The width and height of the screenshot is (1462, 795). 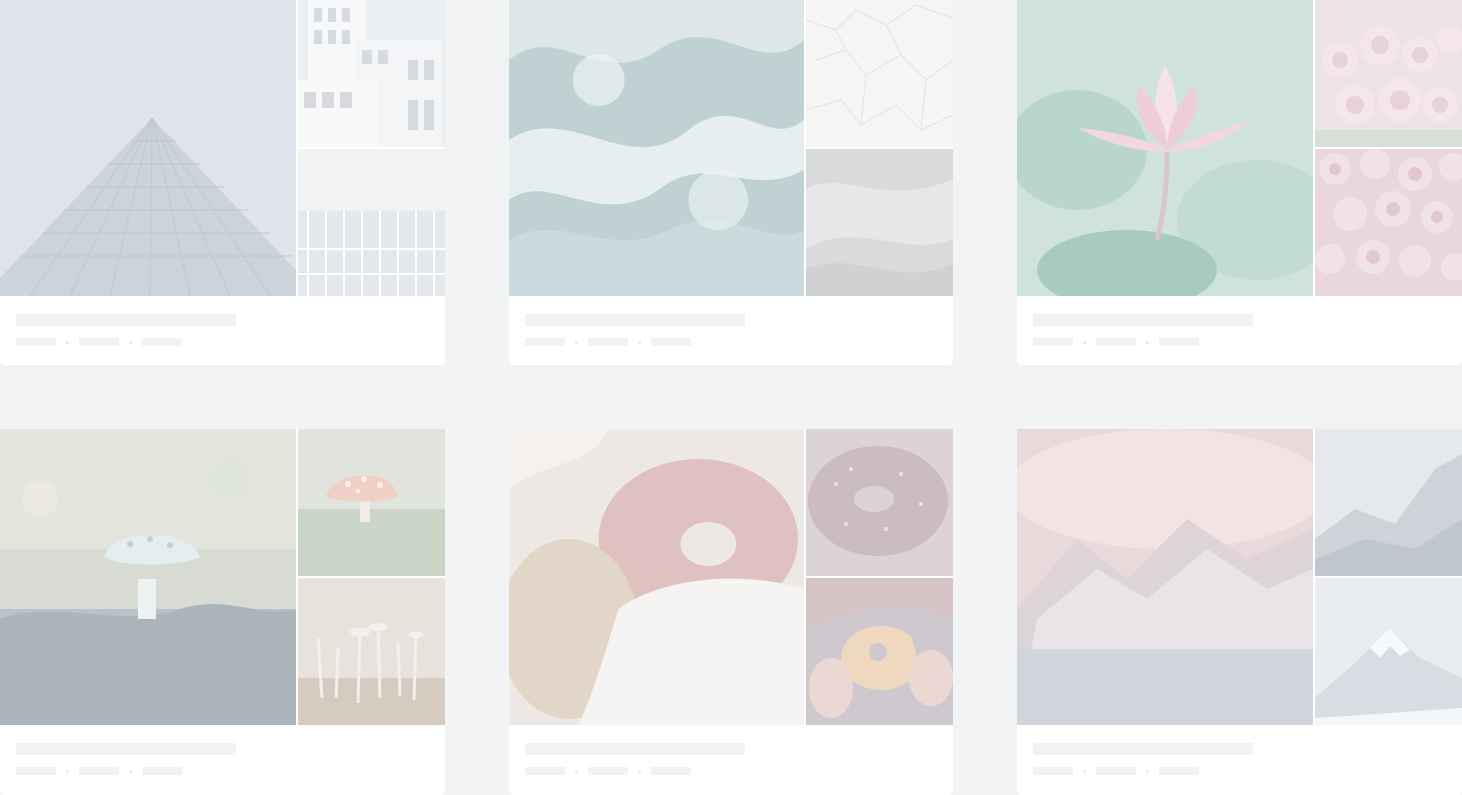 I want to click on white-building-image, so click(x=371, y=73).